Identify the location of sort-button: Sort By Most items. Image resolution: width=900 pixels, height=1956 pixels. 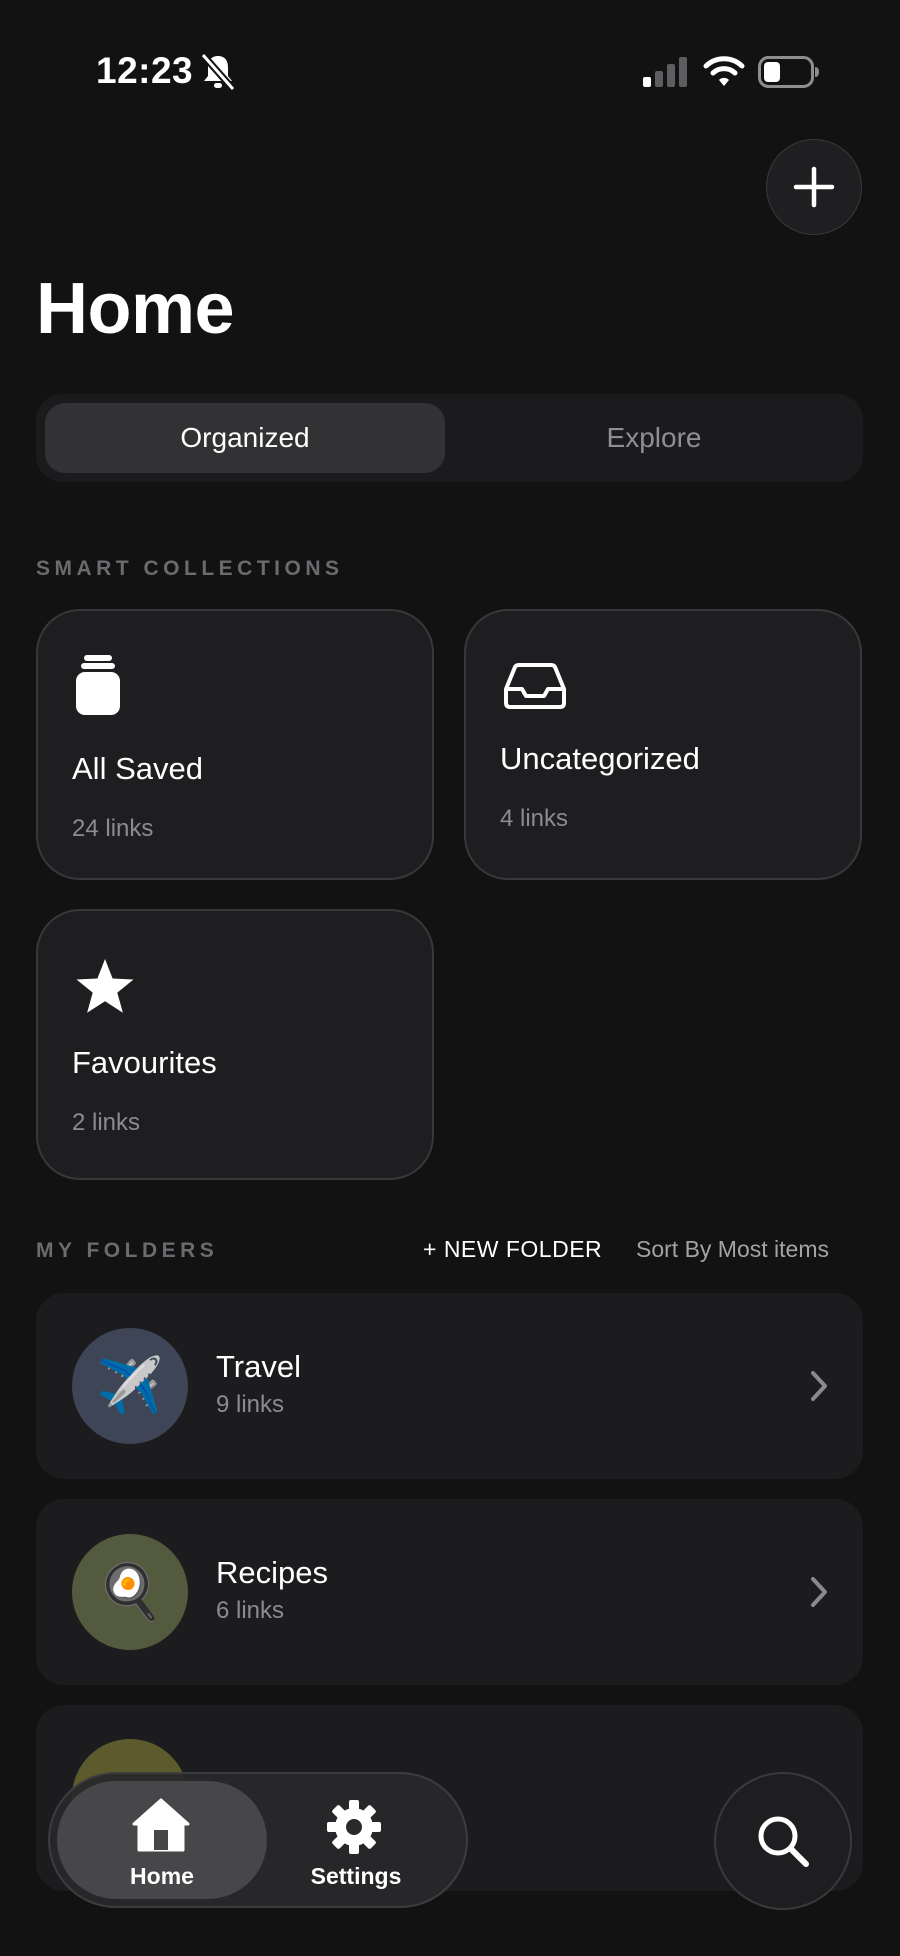
(732, 1249).